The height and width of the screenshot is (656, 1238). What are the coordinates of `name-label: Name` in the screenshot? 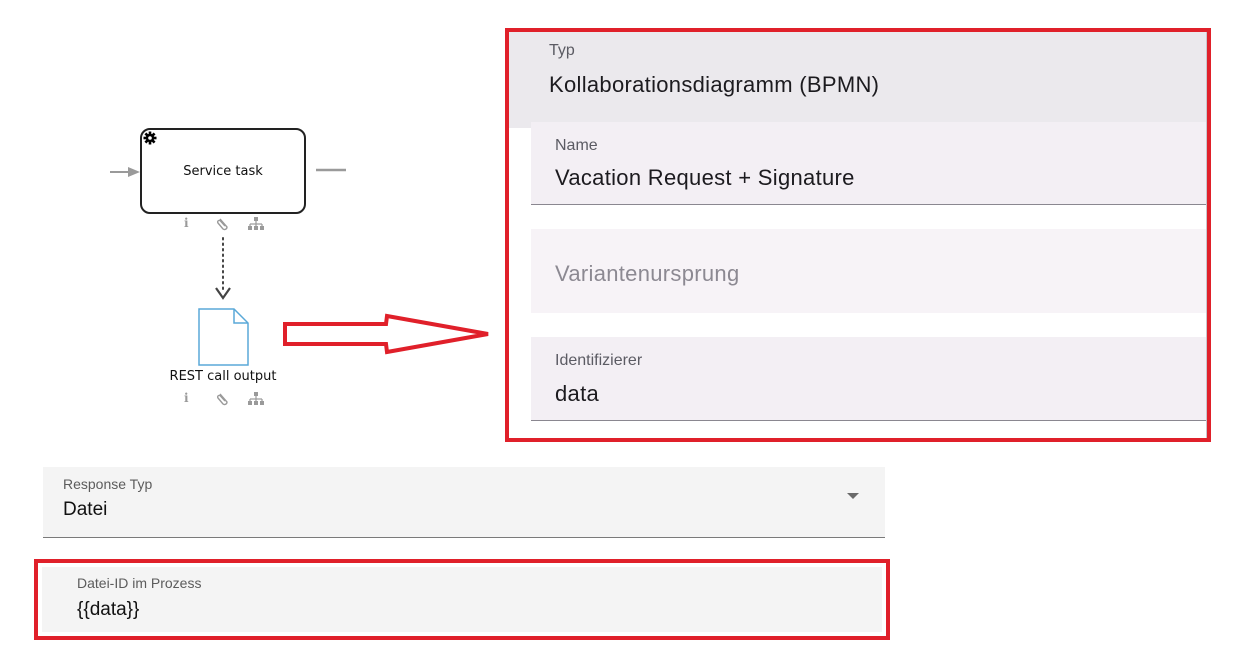 It's located at (576, 145).